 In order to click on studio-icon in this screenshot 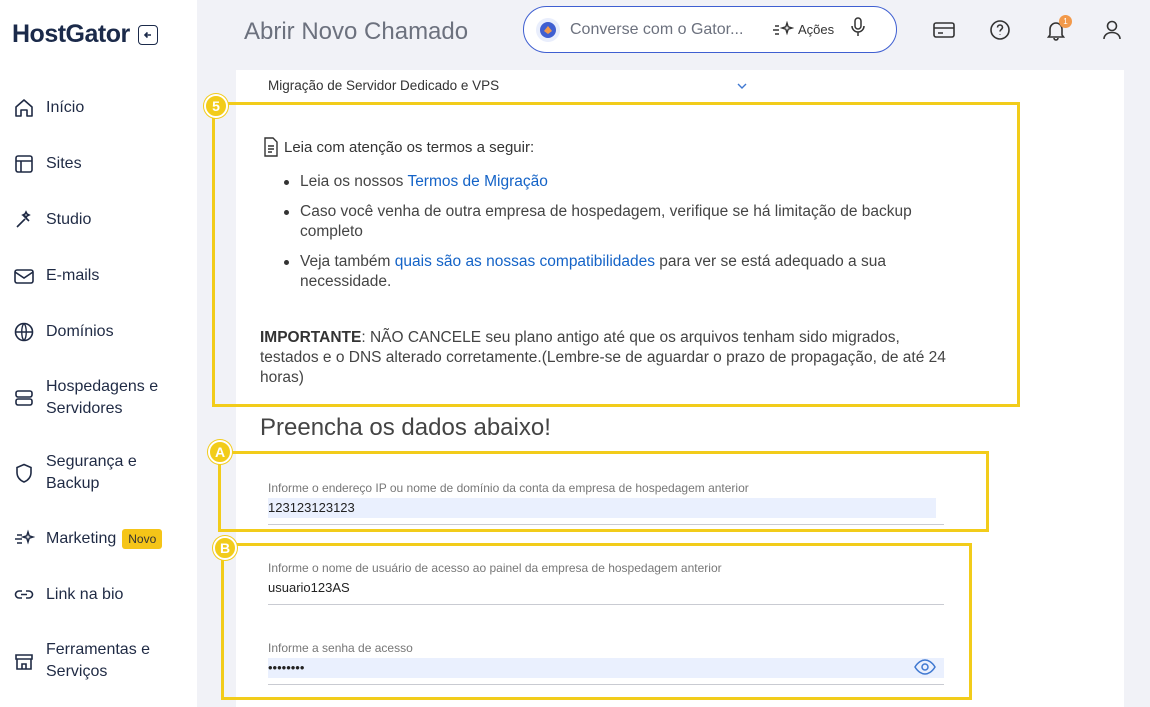, I will do `click(24, 220)`.